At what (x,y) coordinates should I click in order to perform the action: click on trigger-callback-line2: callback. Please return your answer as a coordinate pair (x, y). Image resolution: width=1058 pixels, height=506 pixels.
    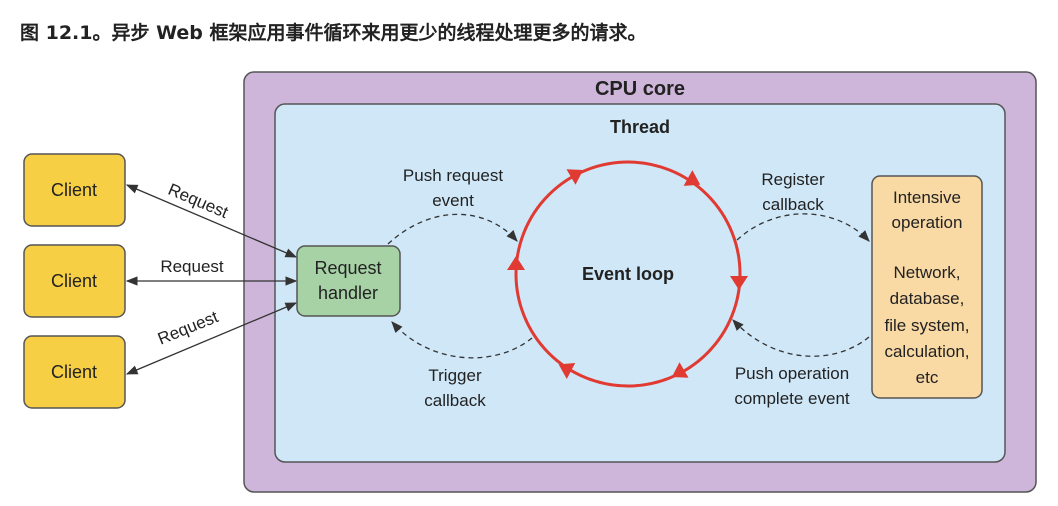
    Looking at the image, I should click on (455, 400).